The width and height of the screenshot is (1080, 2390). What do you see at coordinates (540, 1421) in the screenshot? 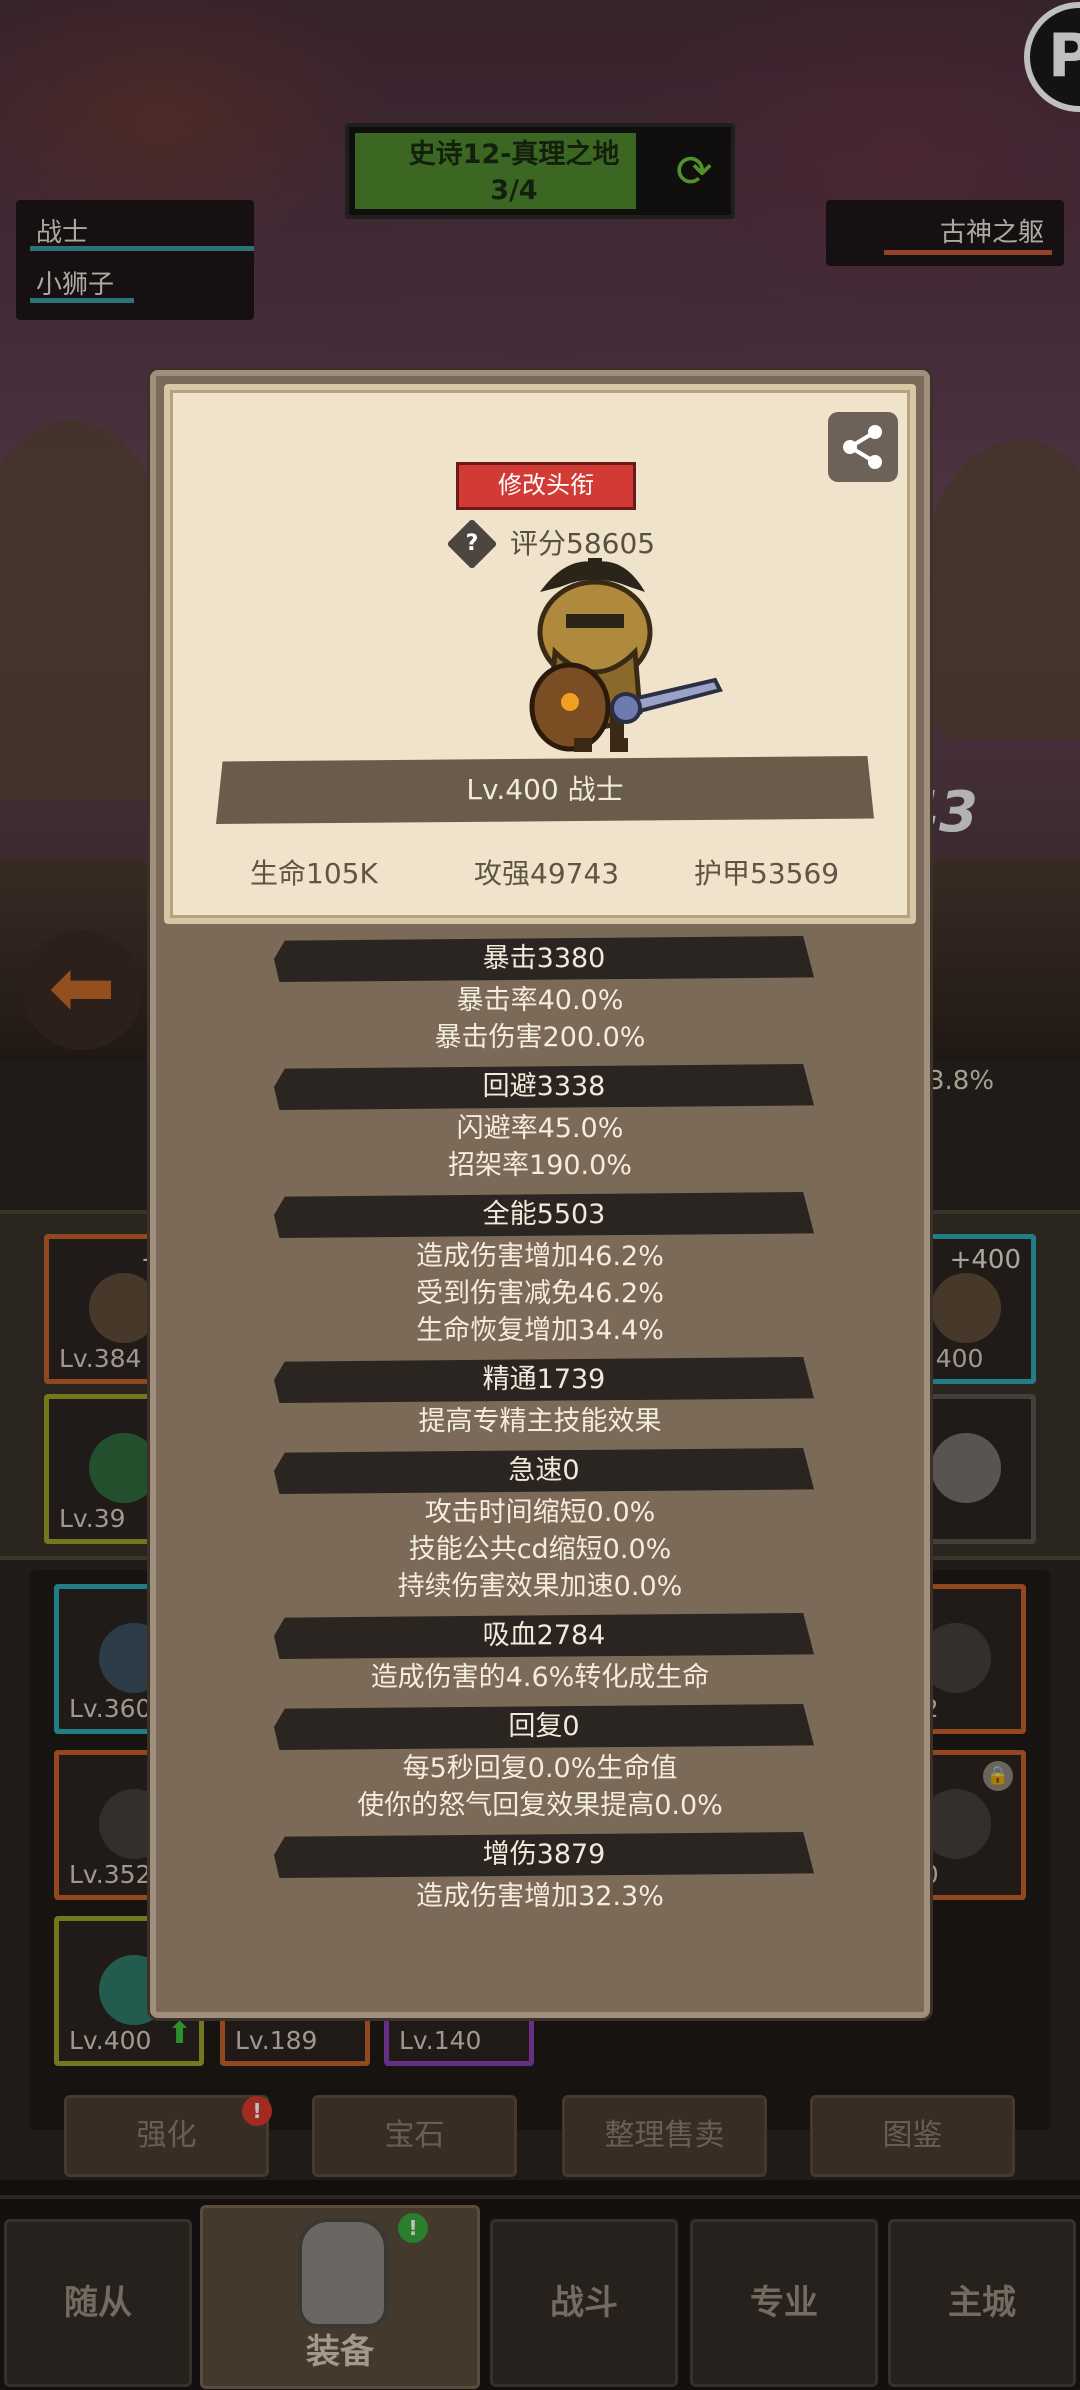
I see `stat-detail-line: 提高专精主技能效果` at bounding box center [540, 1421].